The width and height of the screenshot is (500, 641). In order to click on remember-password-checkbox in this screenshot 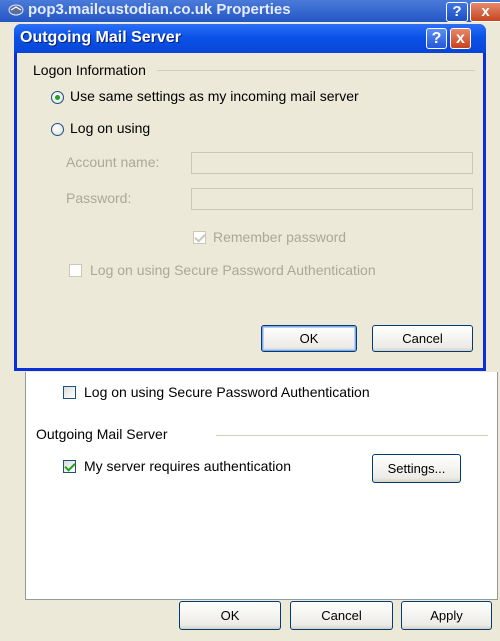, I will do `click(199, 237)`.